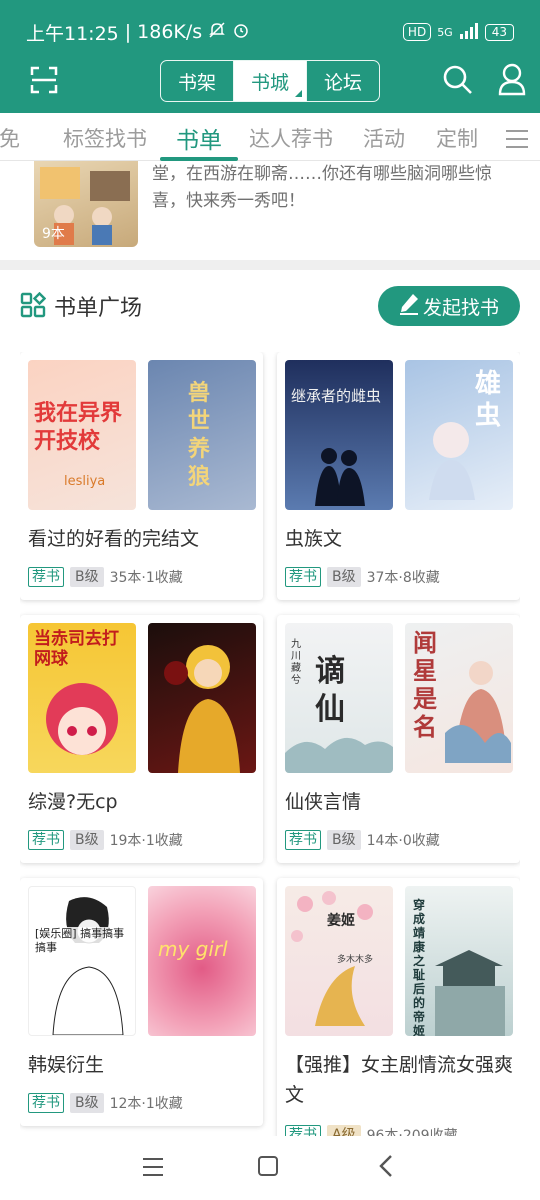  Describe the element at coordinates (270, 265) in the screenshot. I see `section-divider` at that location.